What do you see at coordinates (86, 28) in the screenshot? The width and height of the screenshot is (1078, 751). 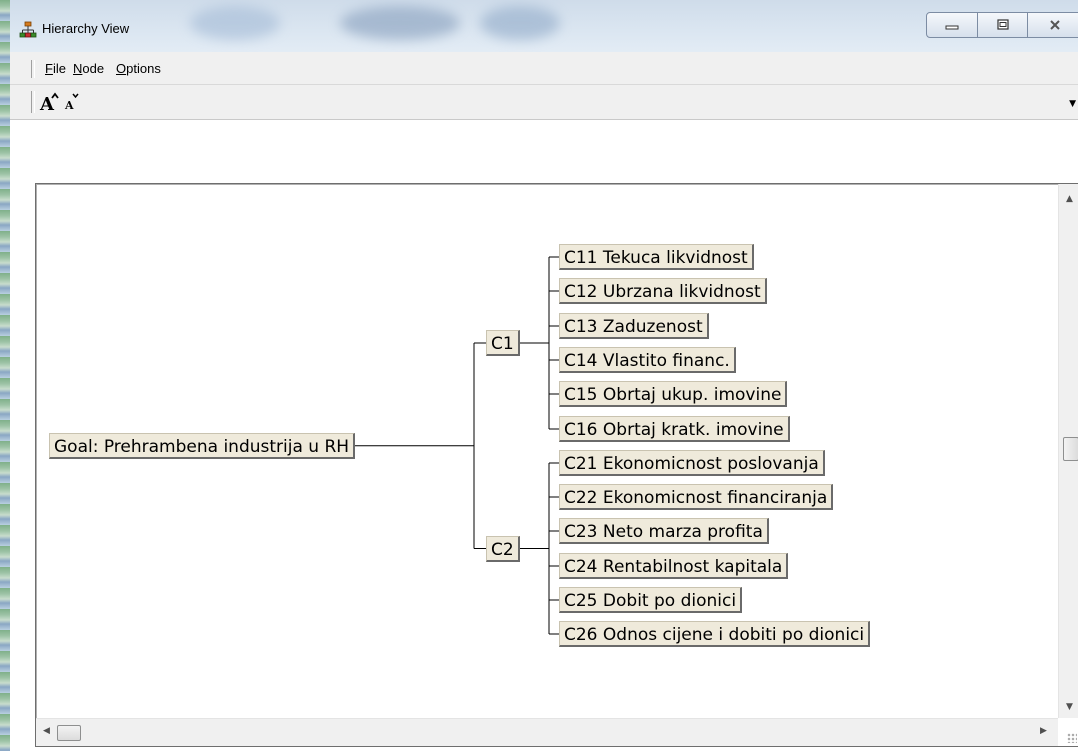 I see `window-title: Hierarchy View` at bounding box center [86, 28].